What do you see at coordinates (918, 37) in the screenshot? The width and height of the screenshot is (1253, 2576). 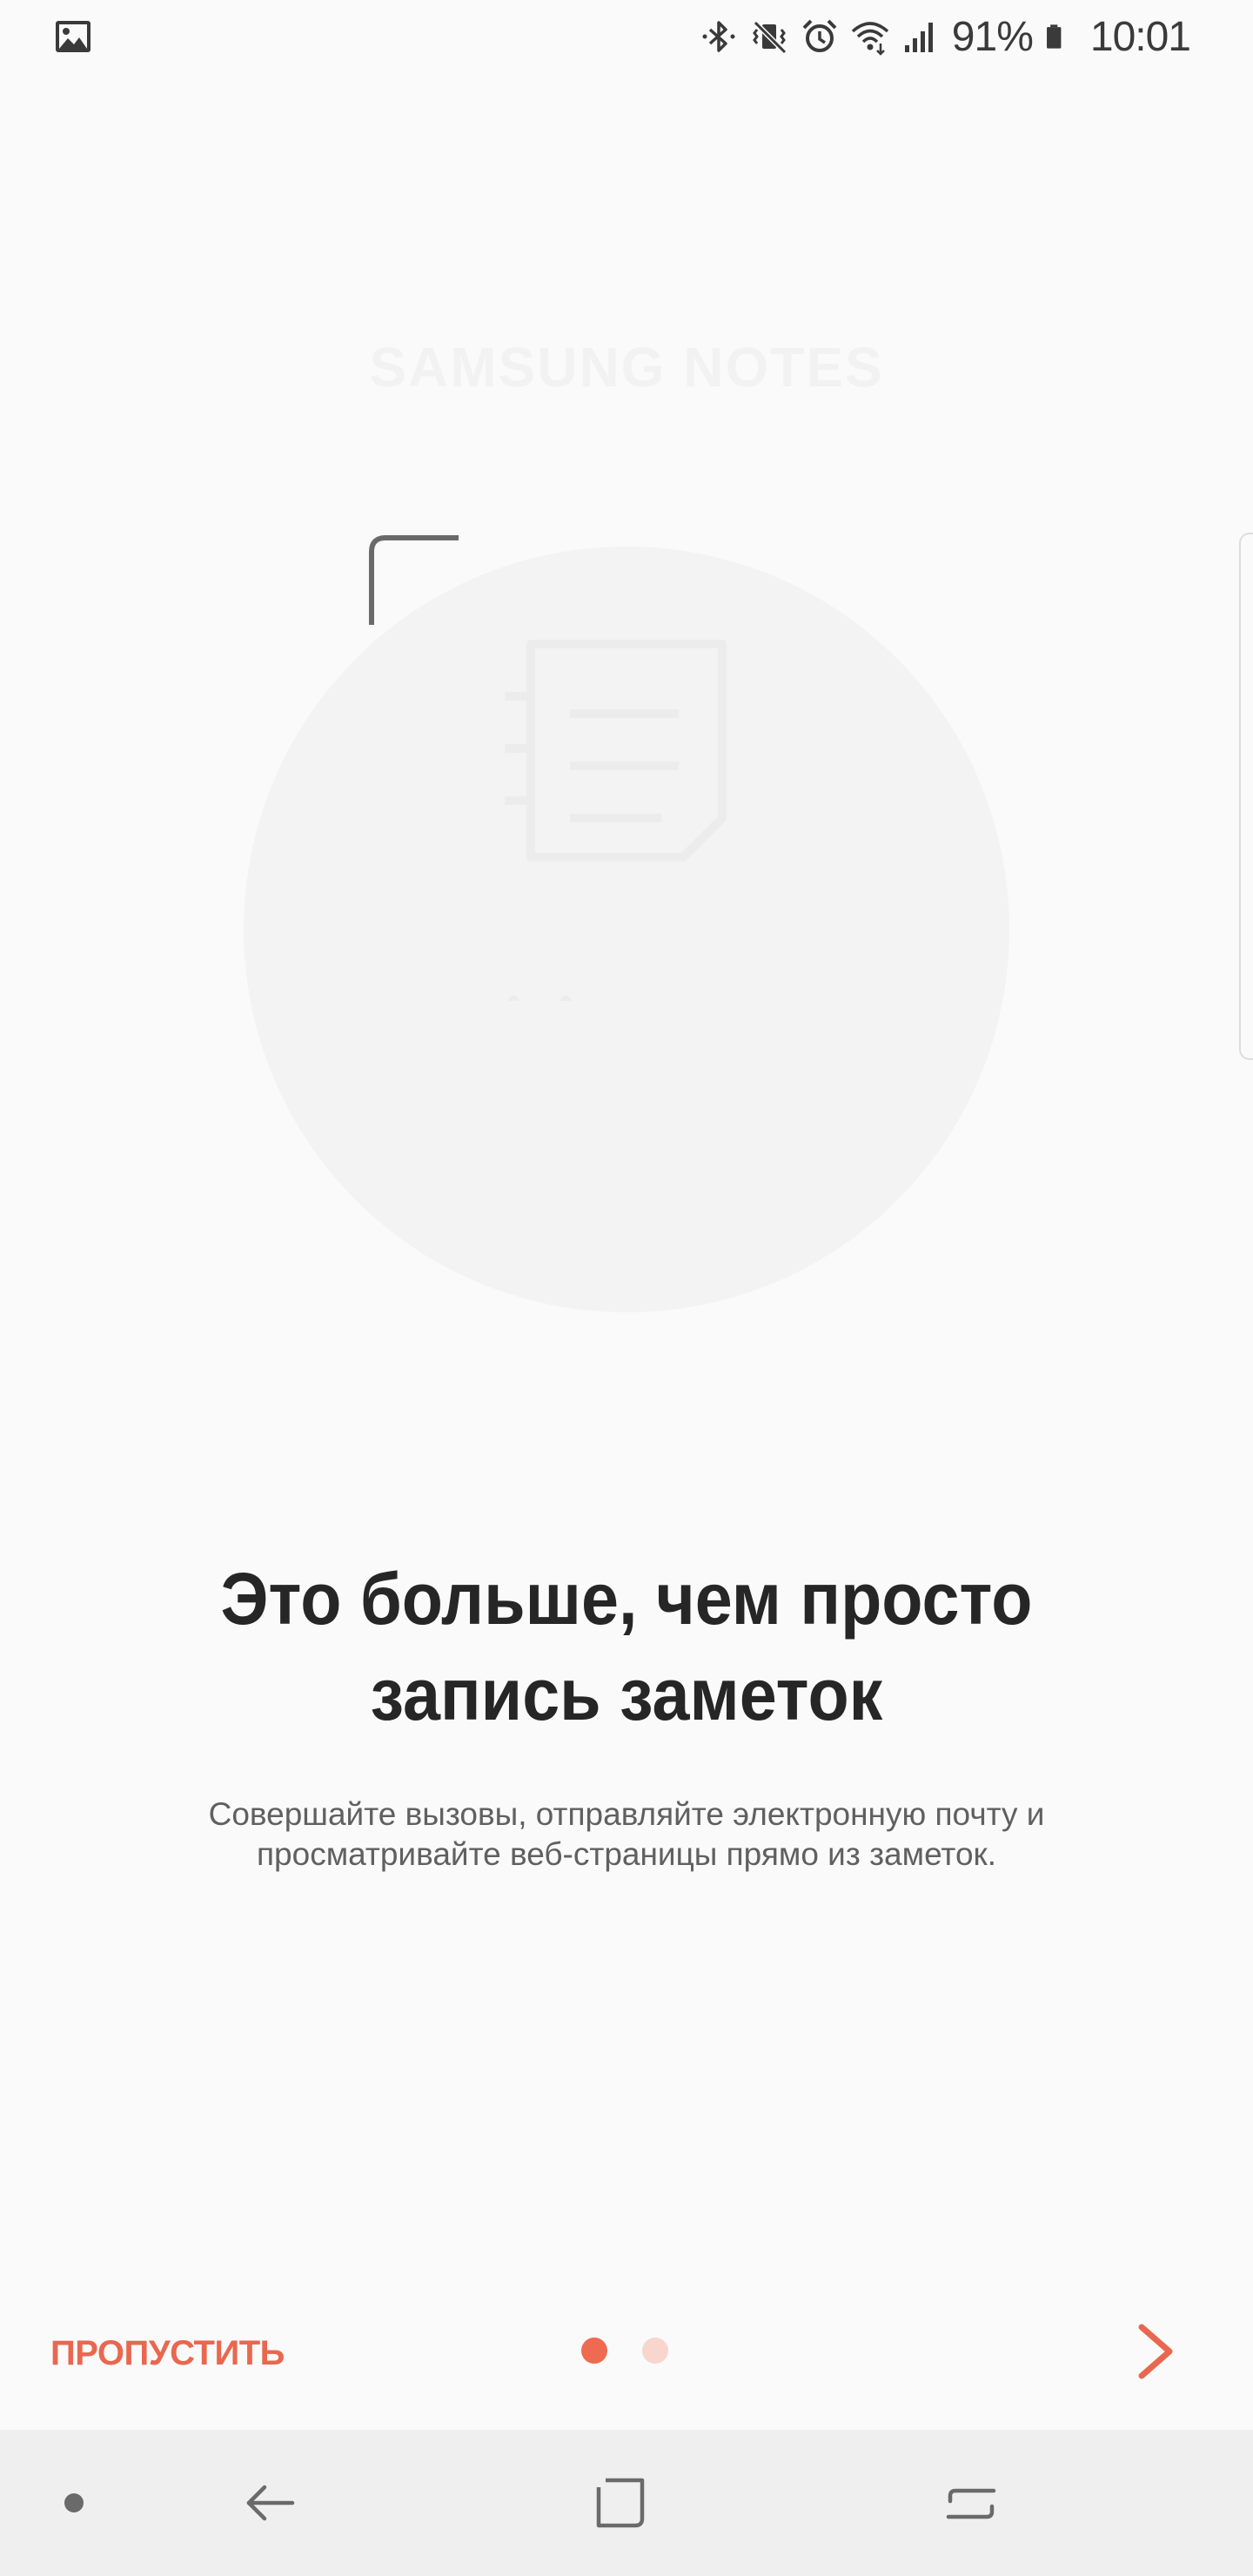 I see `signal-icon` at bounding box center [918, 37].